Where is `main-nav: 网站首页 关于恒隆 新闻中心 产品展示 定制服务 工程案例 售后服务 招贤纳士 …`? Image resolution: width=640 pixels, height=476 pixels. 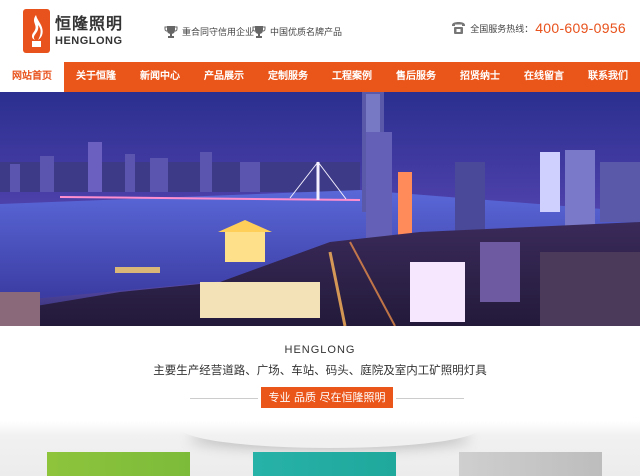
main-nav: 网站首页 关于恒隆 新闻中心 产品展示 定制服务 工程案例 售后服务 招贤纳士 … is located at coordinates (320, 77).